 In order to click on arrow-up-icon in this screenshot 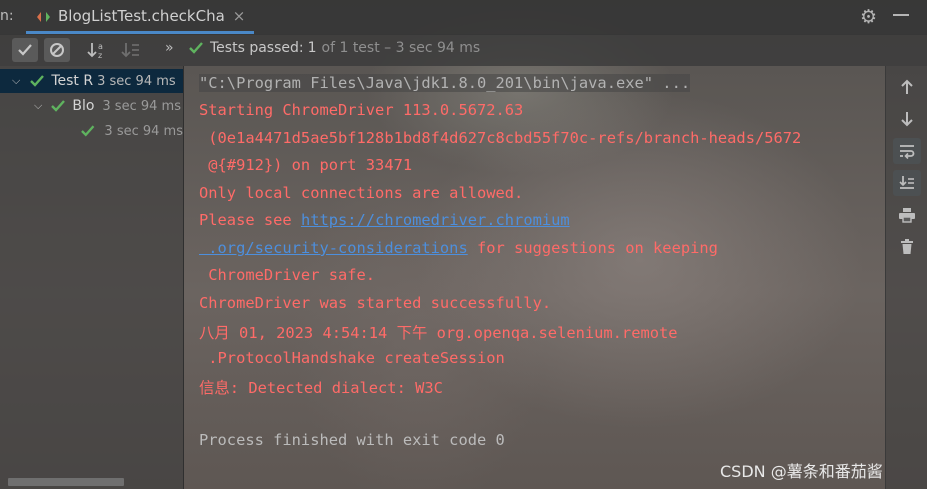, I will do `click(907, 86)`.